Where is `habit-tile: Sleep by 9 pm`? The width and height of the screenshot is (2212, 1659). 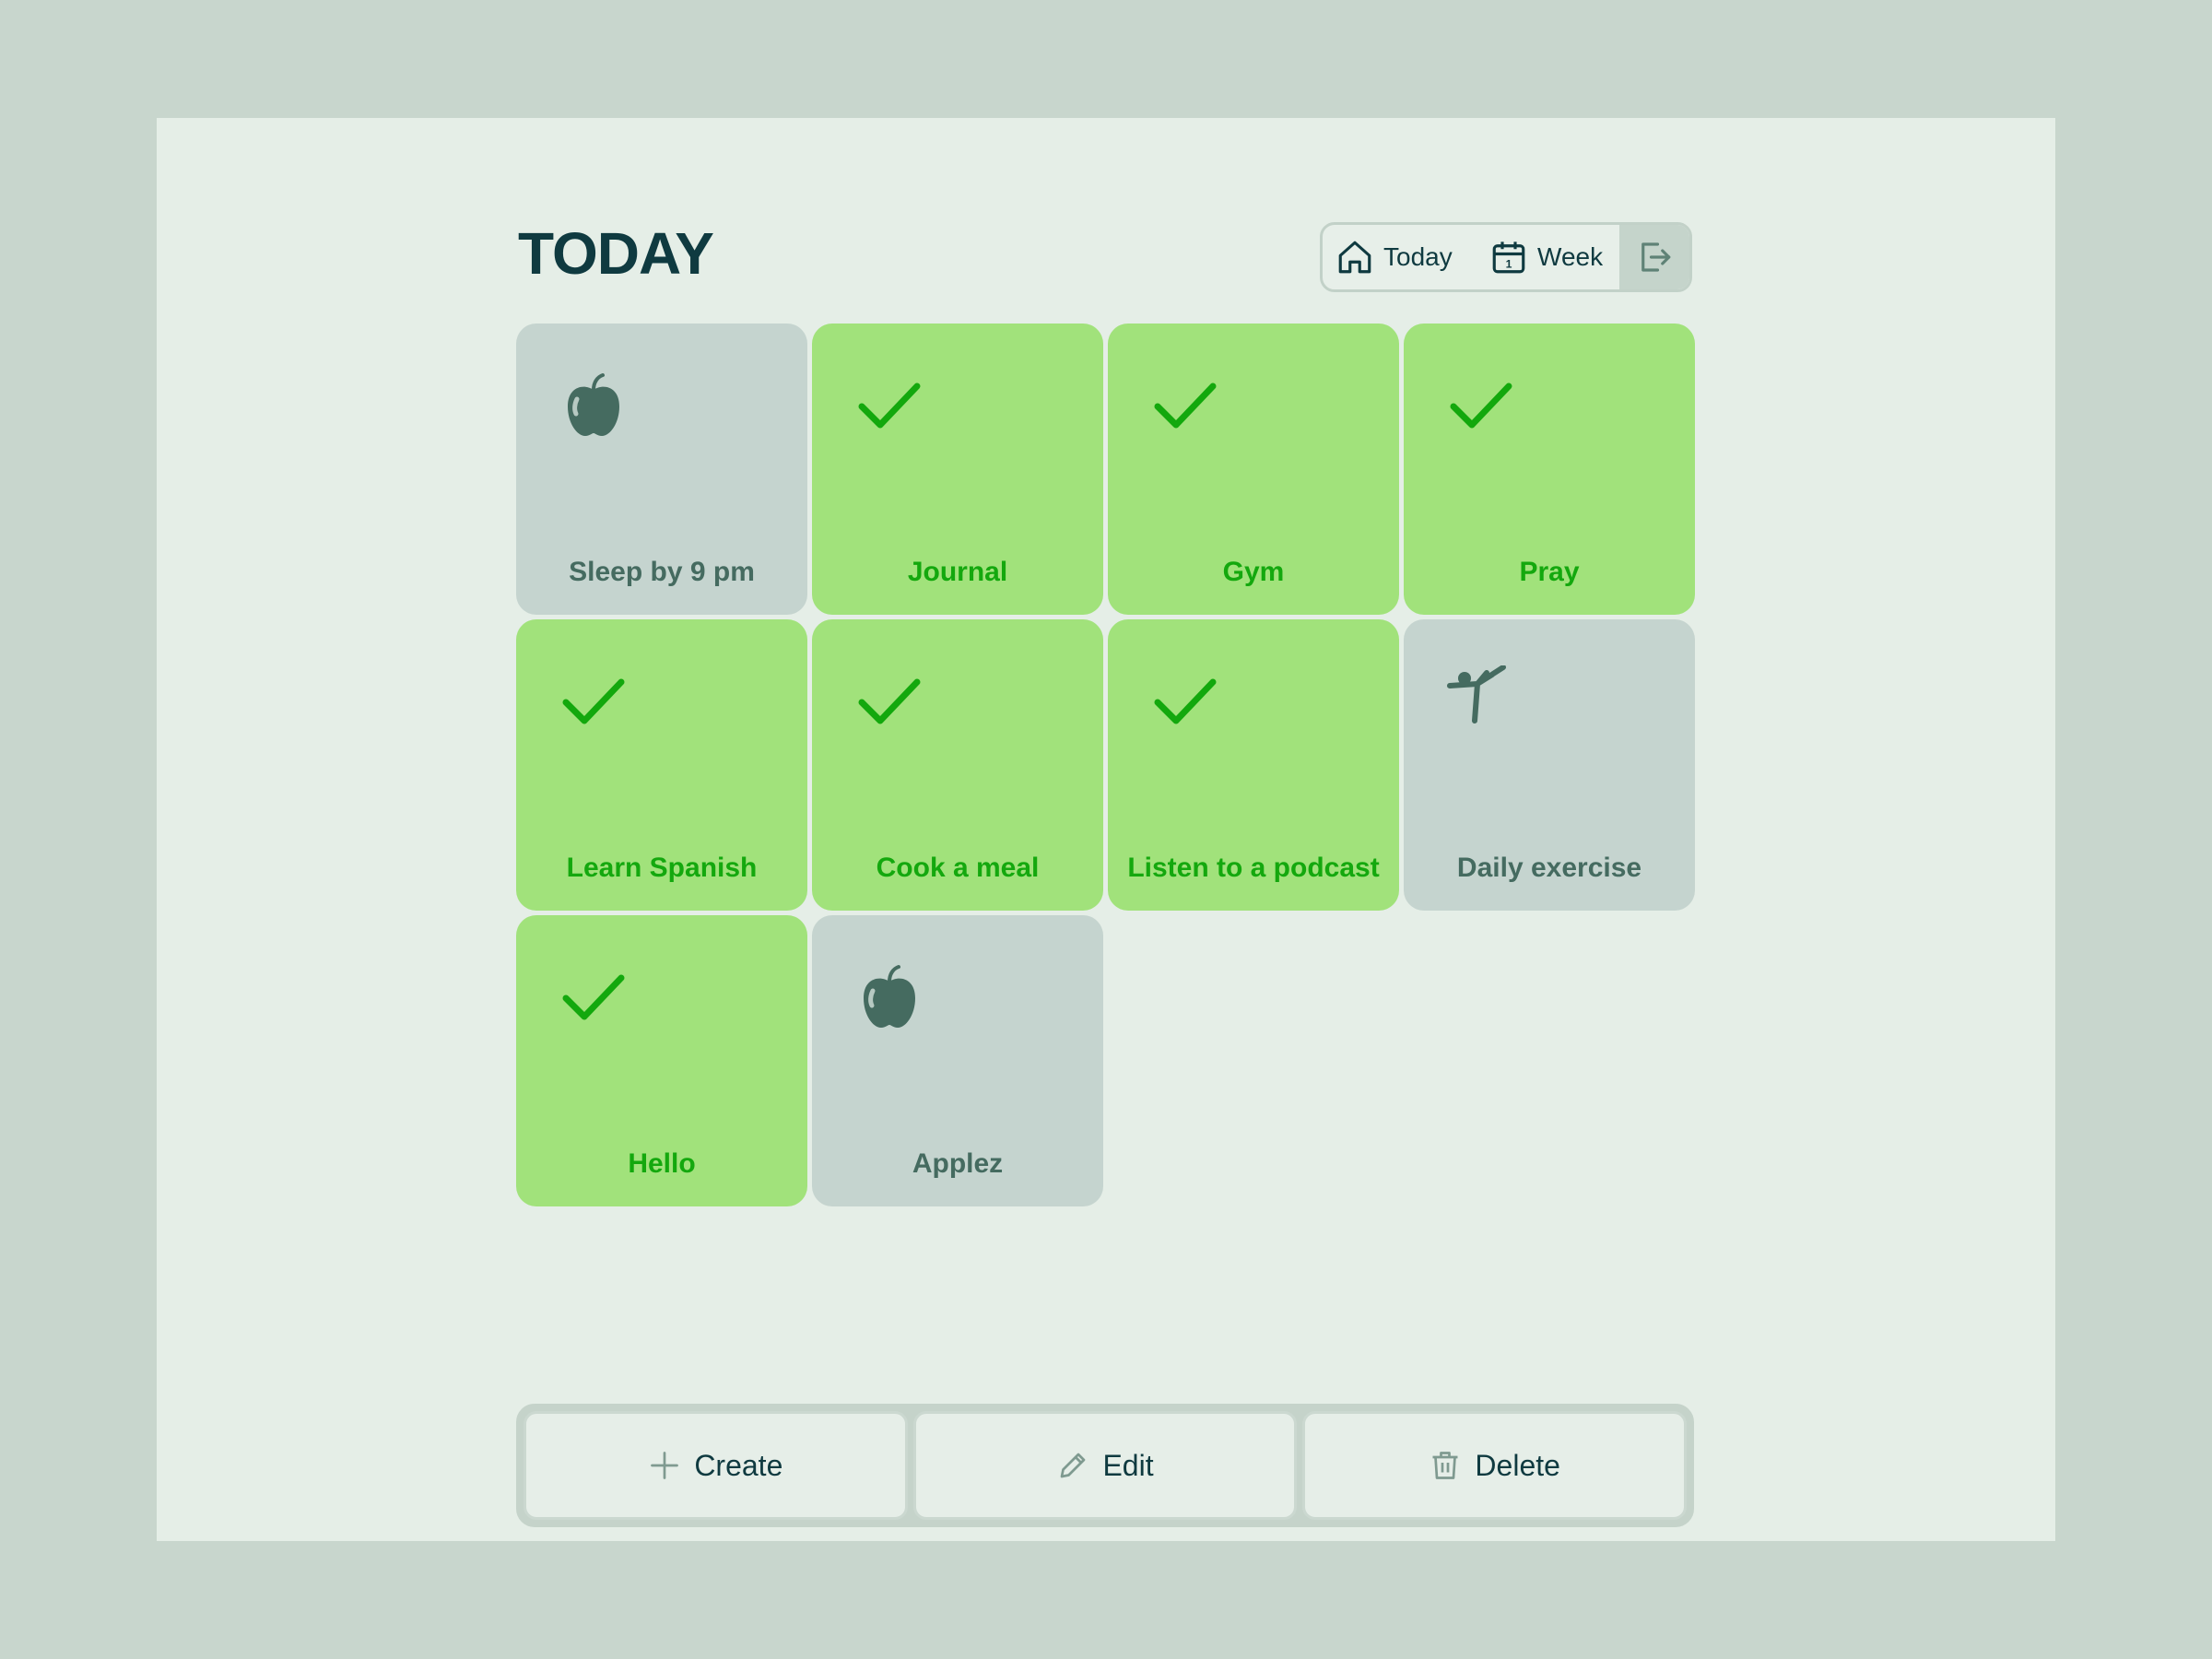 habit-tile: Sleep by 9 pm is located at coordinates (661, 469).